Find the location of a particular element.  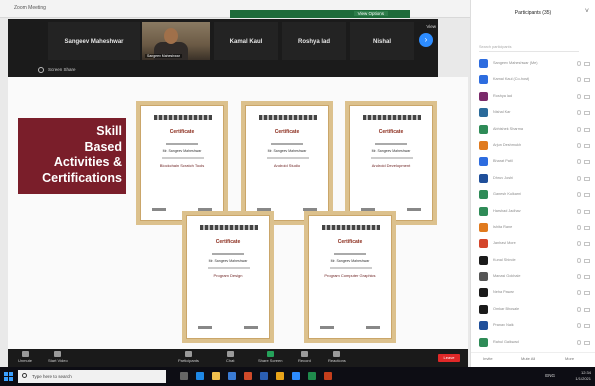

reactions-button: Reactions is located at coordinates (337, 357).